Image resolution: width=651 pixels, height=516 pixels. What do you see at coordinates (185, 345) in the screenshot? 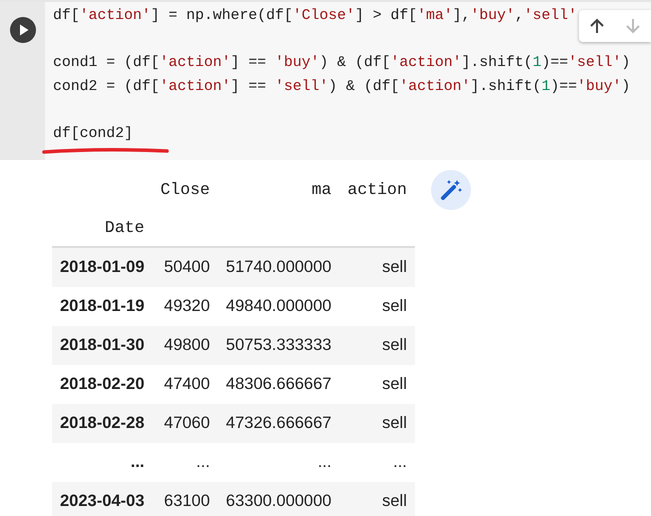
I see `table-cell: 49800` at bounding box center [185, 345].